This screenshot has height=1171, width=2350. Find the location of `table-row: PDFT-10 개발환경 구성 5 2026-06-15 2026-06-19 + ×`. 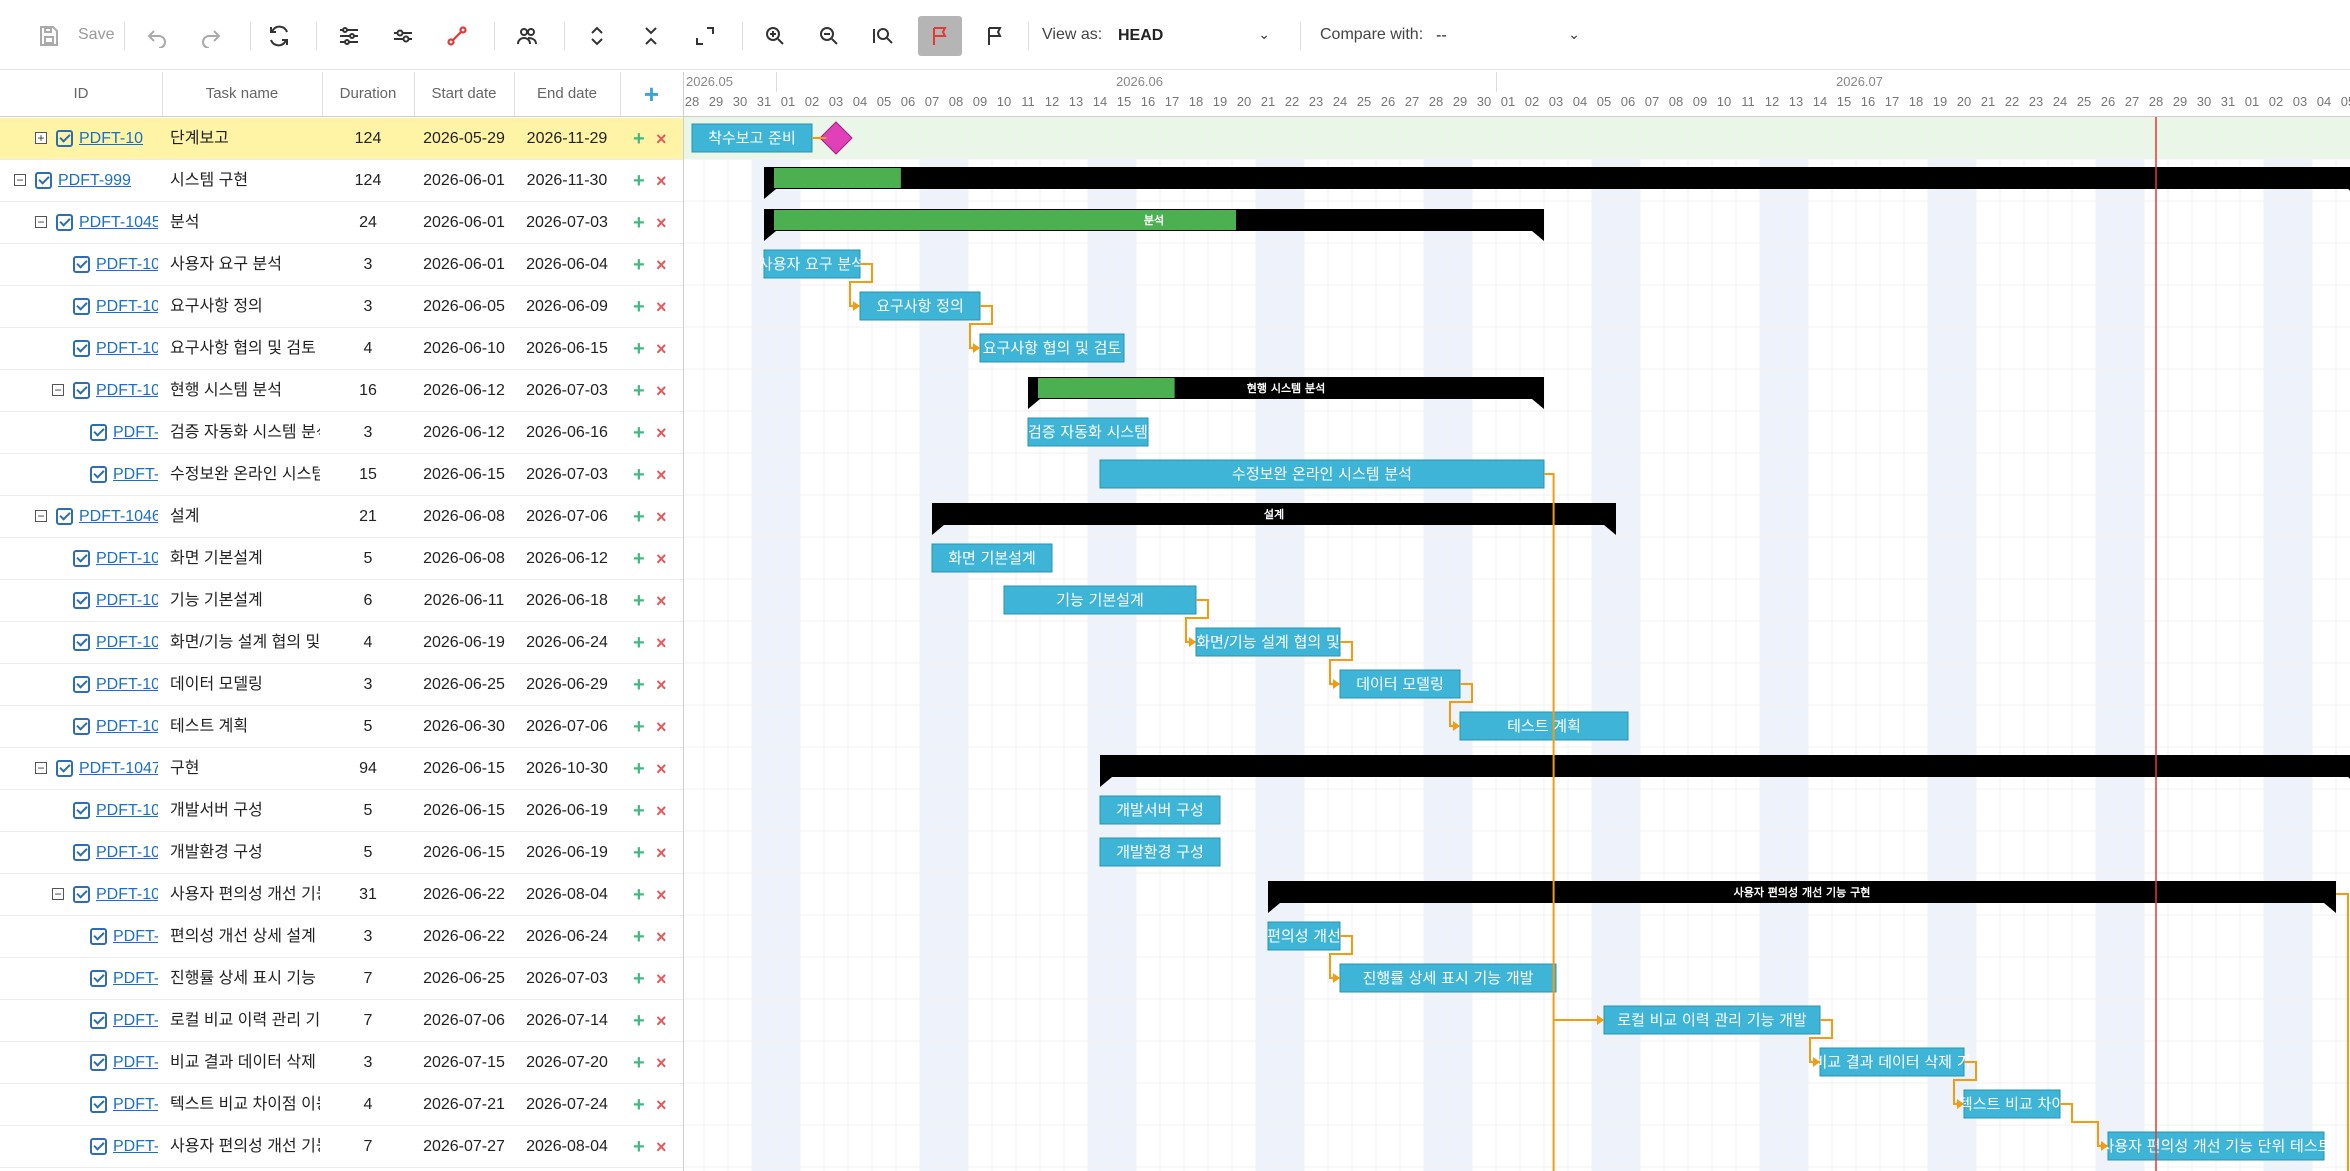

table-row: PDFT-10 개발환경 구성 5 2026-06-15 2026-06-19 + × is located at coordinates (341, 853).